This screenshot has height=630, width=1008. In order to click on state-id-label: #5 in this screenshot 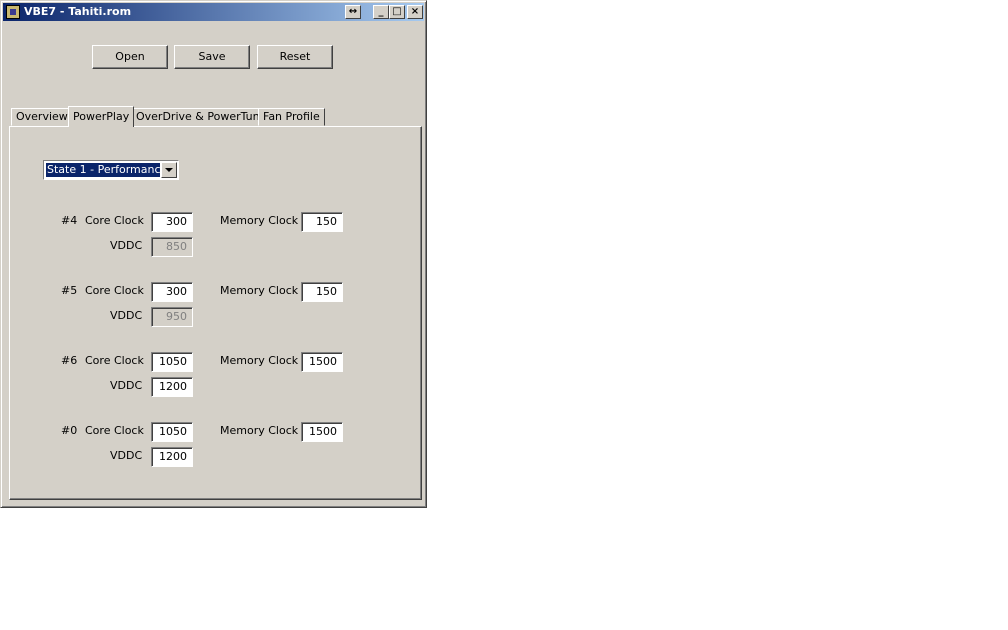, I will do `click(69, 290)`.